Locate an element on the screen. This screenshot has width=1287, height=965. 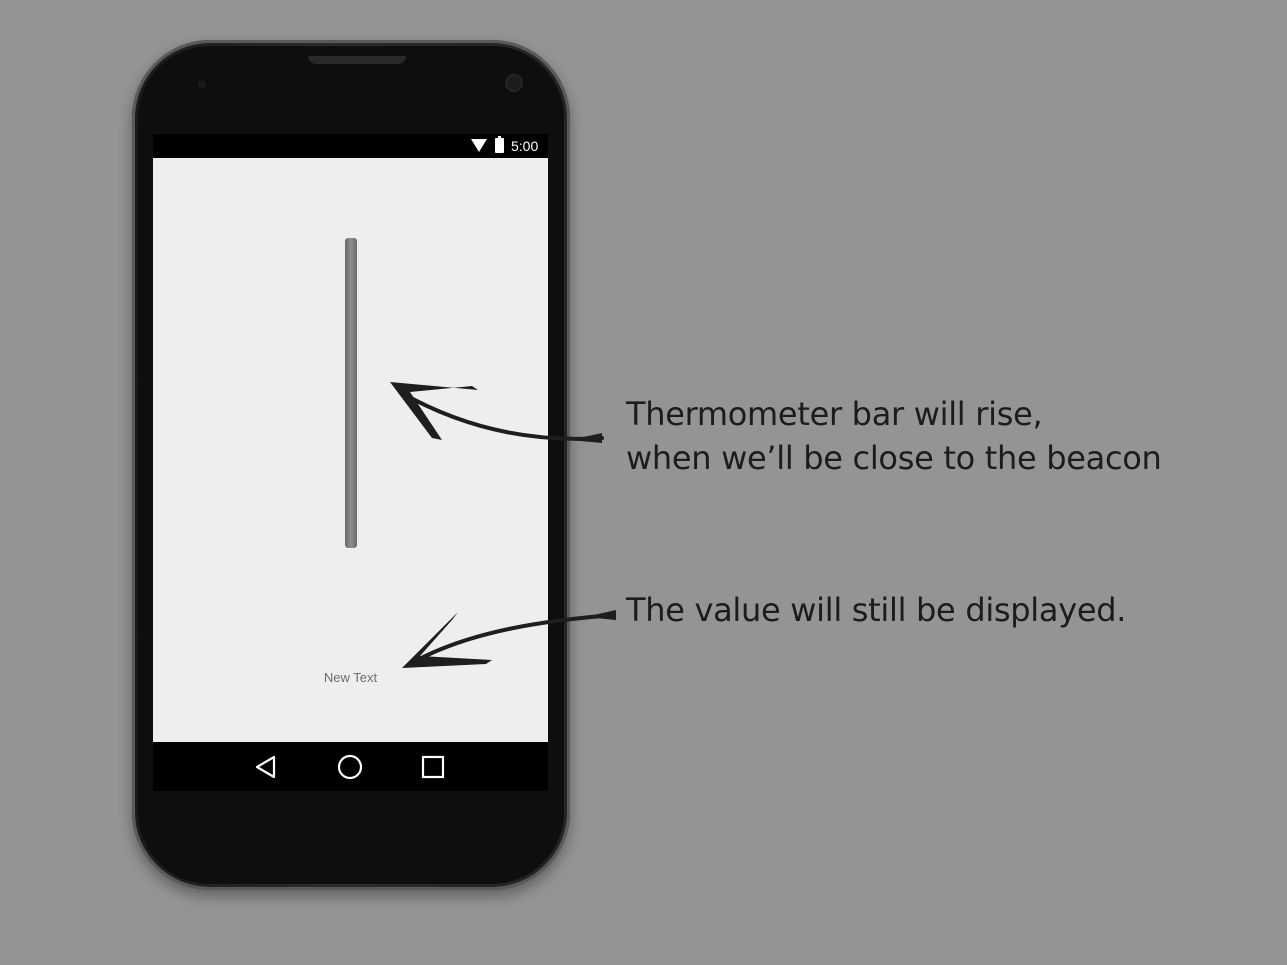
thermometer-callout-line-2: when we’ll be close to the beacon is located at coordinates (894, 458).